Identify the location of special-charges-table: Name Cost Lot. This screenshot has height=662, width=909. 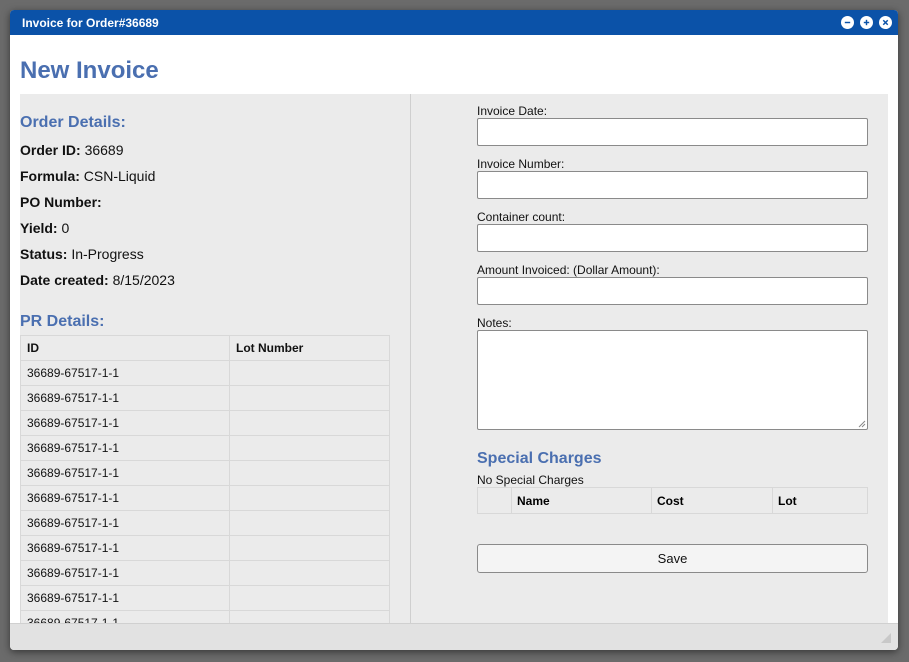
(672, 500).